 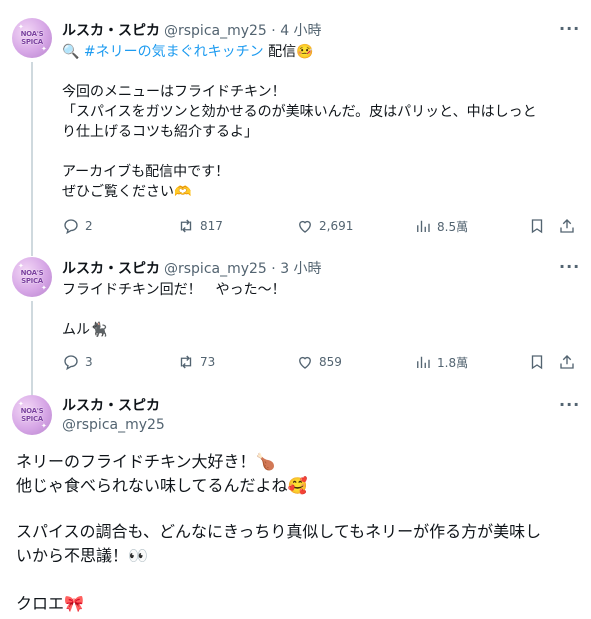 I want to click on heart-hands-icon: 🫶, so click(x=183, y=192).